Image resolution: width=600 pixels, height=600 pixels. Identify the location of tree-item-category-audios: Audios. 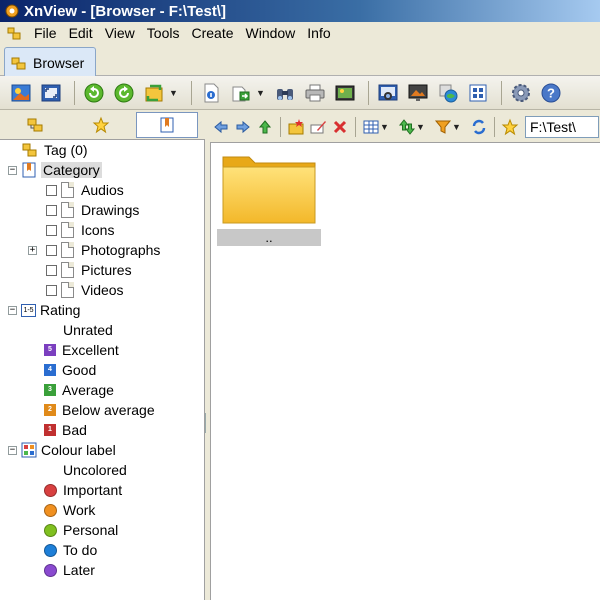
(85, 190).